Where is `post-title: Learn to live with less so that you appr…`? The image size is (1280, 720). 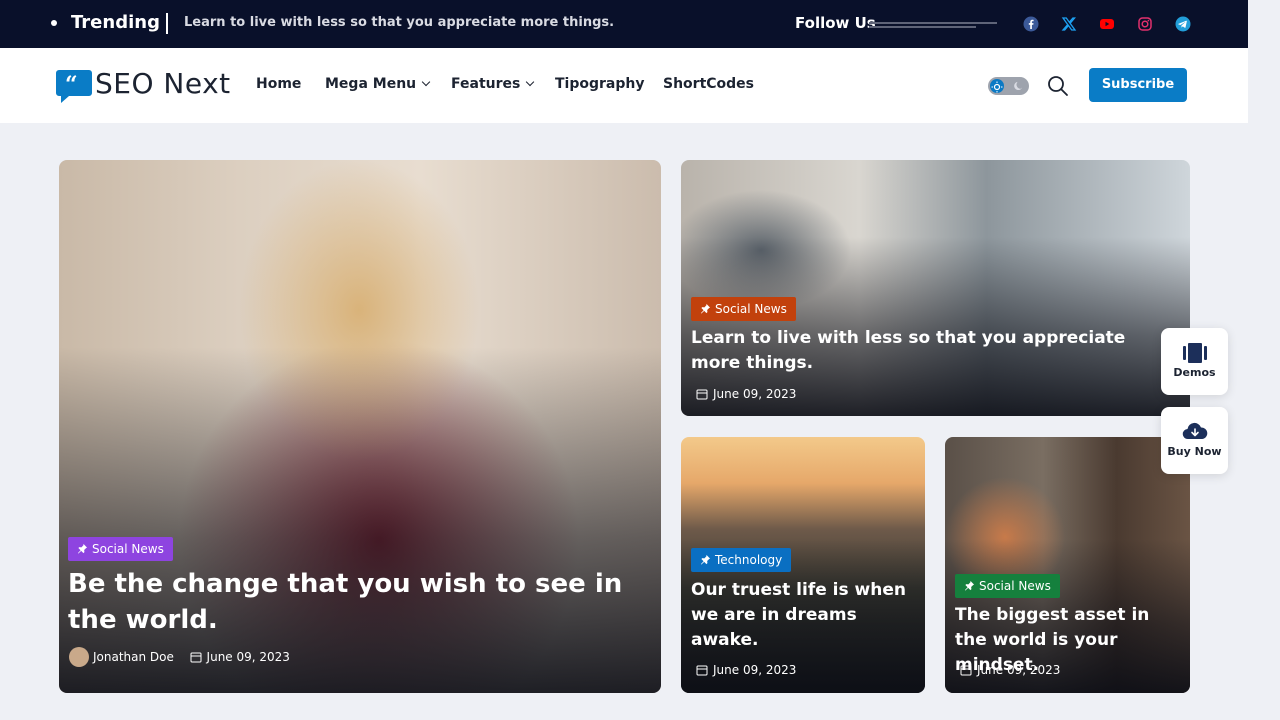 post-title: Learn to live with less so that you appr… is located at coordinates (931, 351).